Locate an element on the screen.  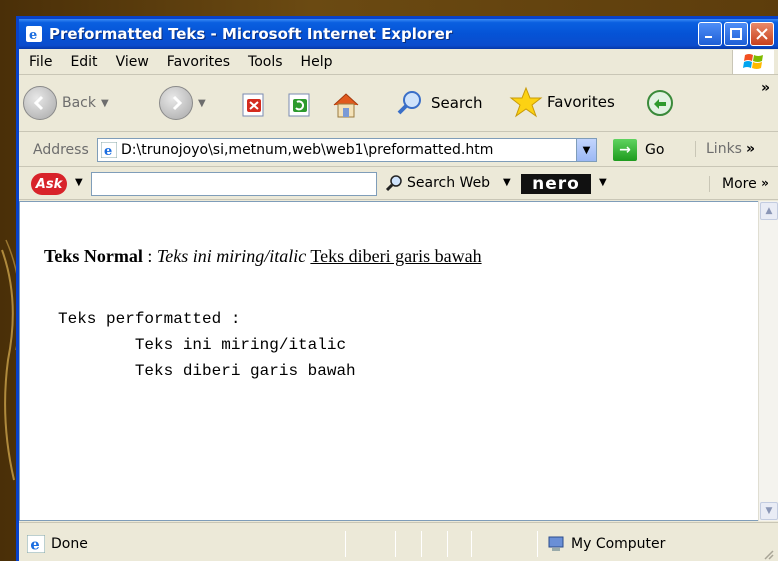
star-icon is located at coordinates (526, 102).